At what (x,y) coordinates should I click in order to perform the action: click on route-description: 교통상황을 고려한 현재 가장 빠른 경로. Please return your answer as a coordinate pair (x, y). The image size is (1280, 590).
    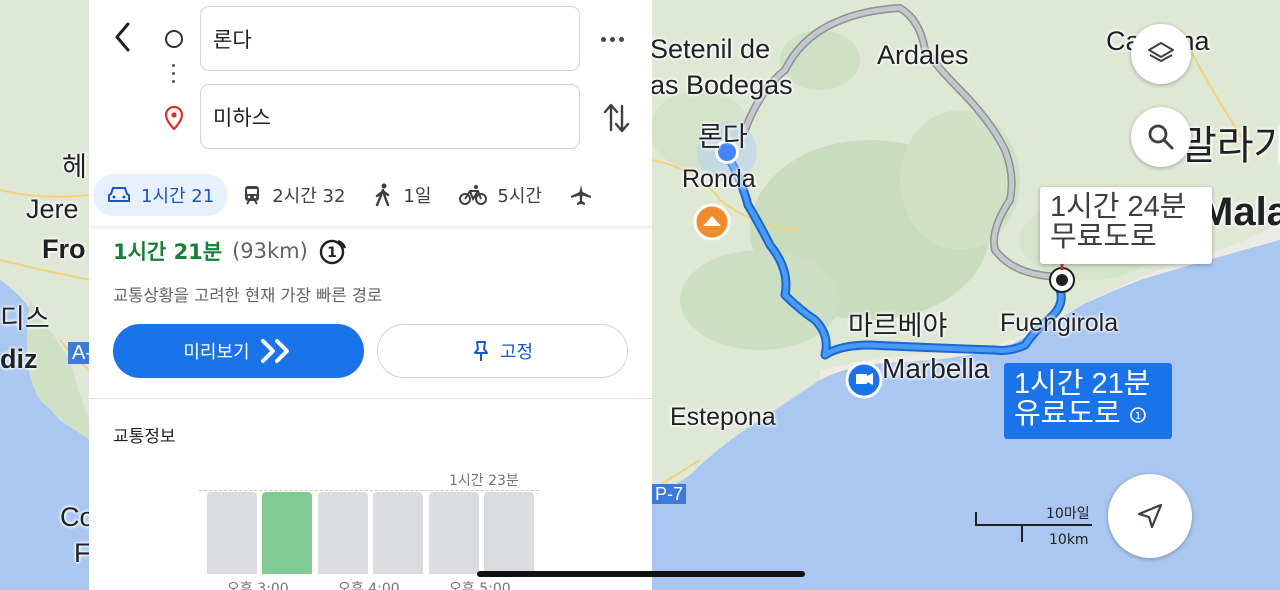
    Looking at the image, I should click on (248, 295).